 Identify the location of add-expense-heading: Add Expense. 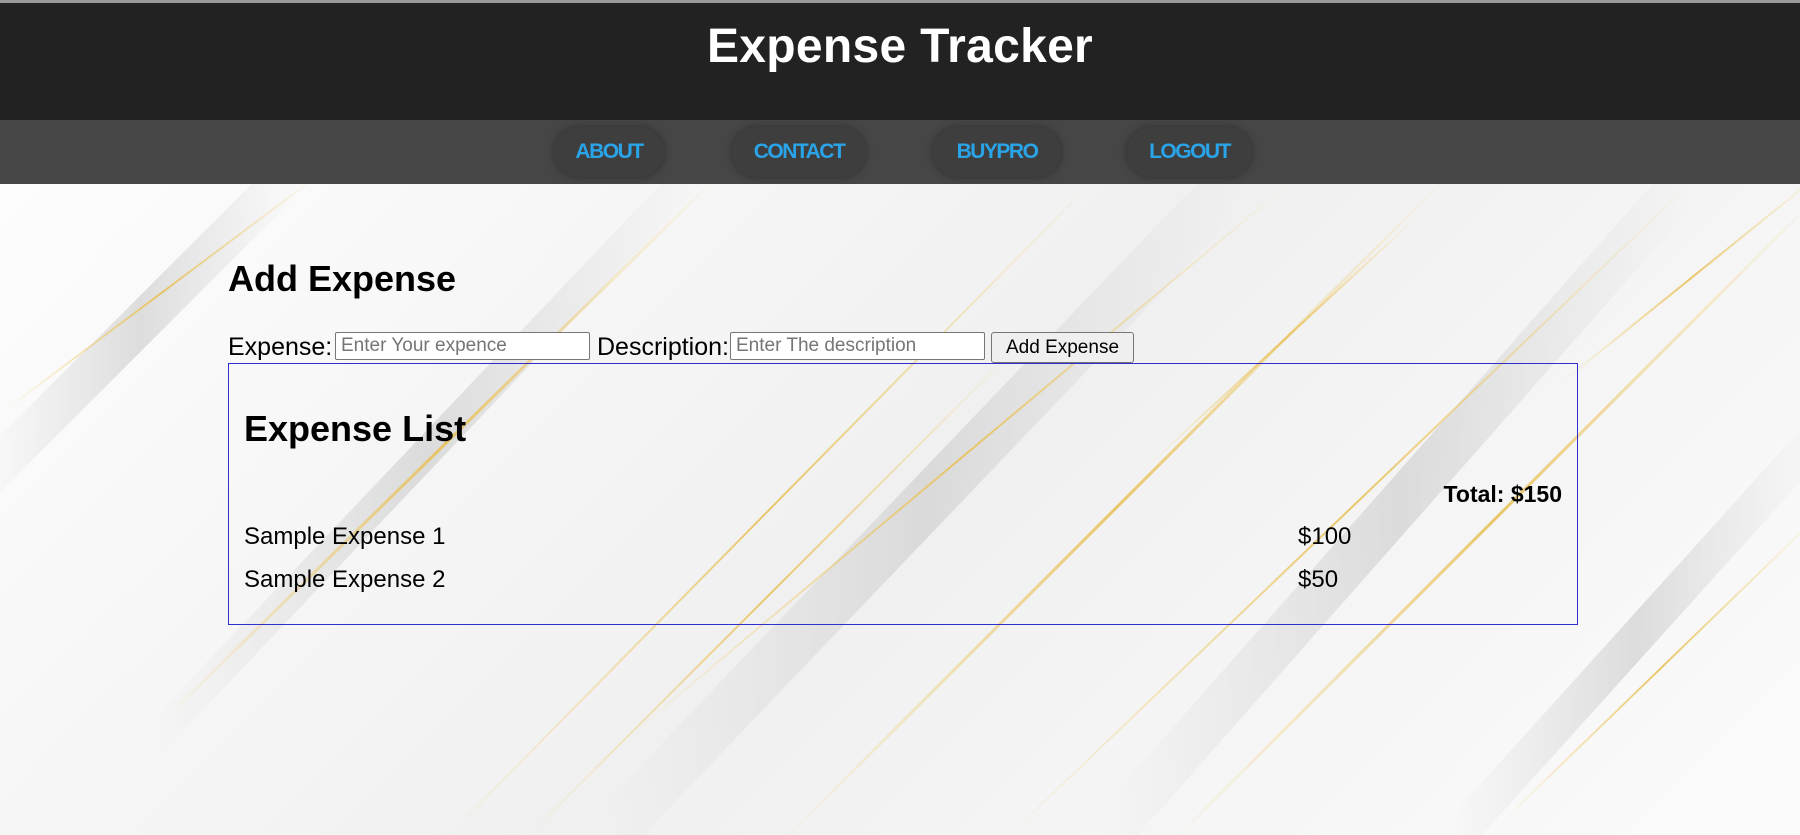
(342, 278).